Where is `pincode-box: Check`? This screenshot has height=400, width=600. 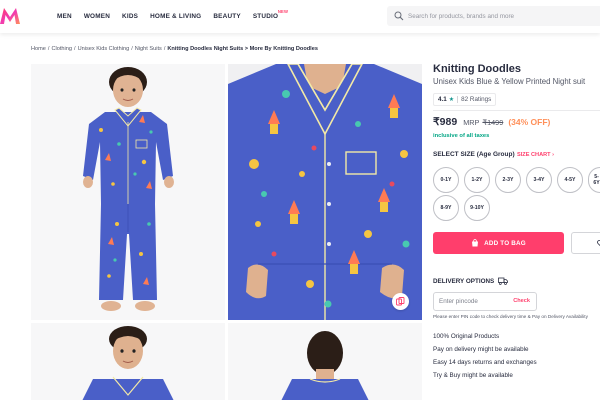 pincode-box: Check is located at coordinates (485, 301).